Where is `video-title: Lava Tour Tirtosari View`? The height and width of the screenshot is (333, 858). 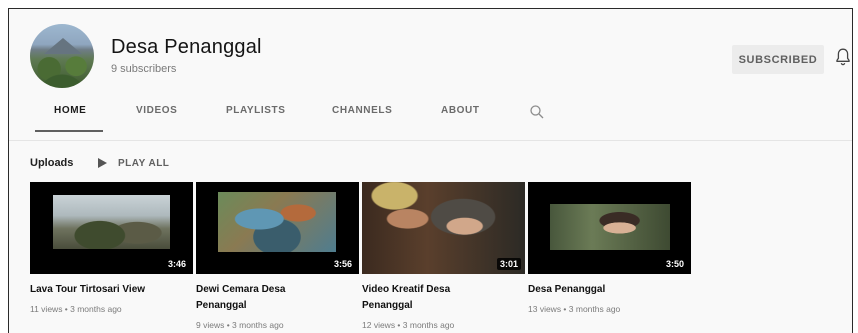 video-title: Lava Tour Tirtosari View is located at coordinates (100, 290).